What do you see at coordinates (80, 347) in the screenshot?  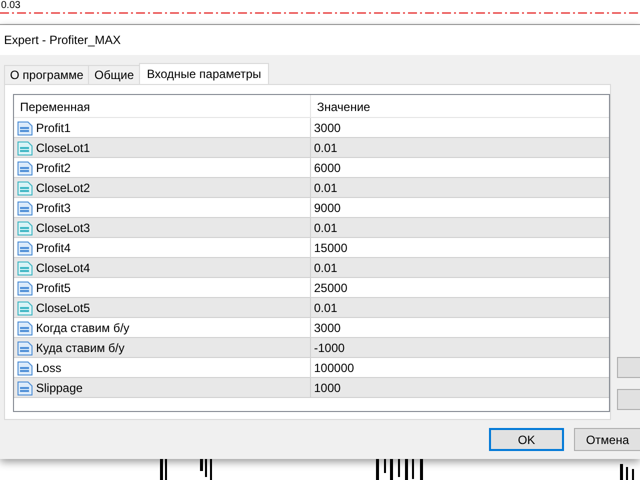 I see `variable-name: Куда ставим б/у` at bounding box center [80, 347].